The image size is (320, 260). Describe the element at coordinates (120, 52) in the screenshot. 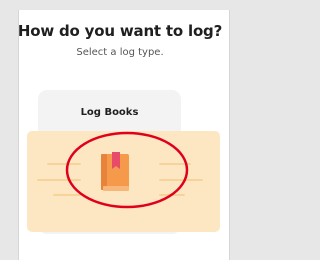

I see `dialog-subtitle: Select a log type.` at that location.